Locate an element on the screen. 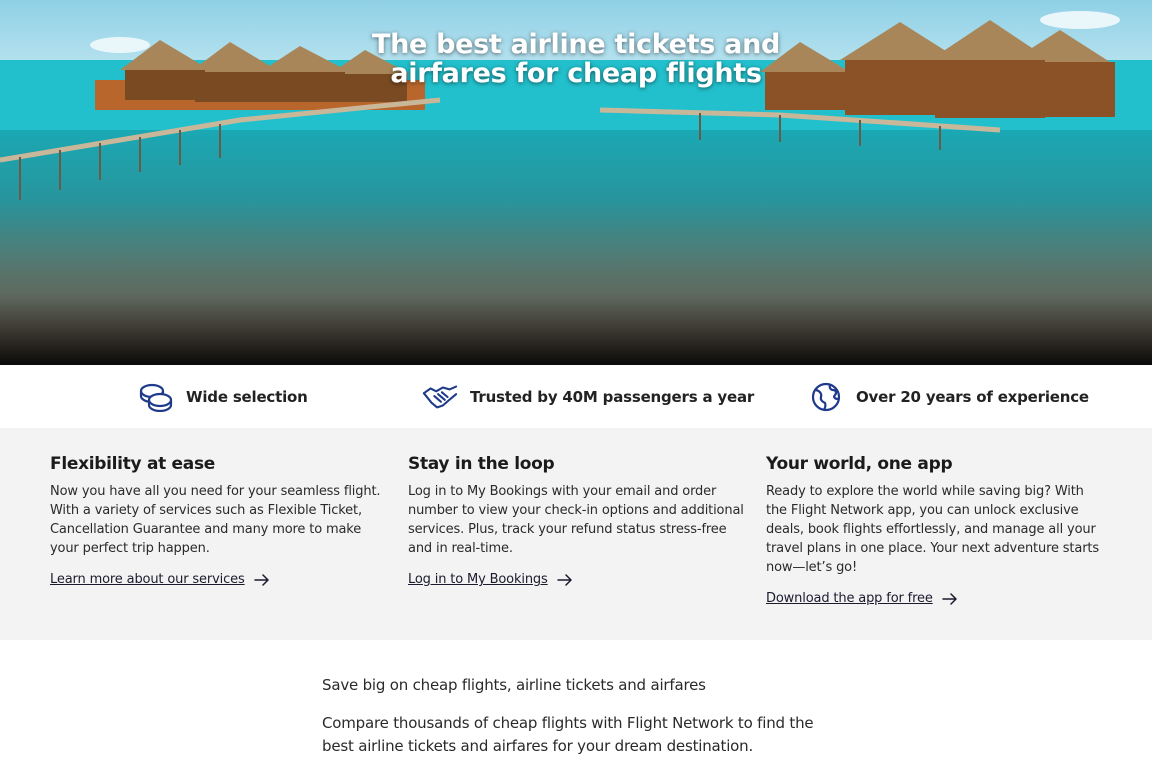  link-label: Learn more about our services is located at coordinates (147, 579).